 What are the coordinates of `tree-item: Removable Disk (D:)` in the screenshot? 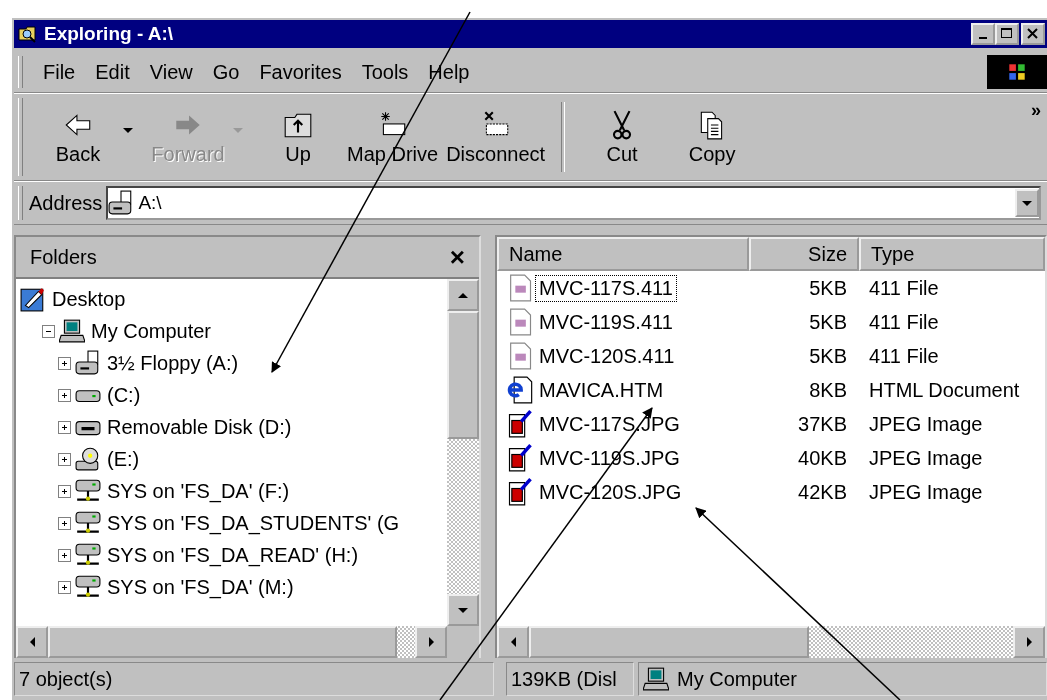 It's located at (199, 427).